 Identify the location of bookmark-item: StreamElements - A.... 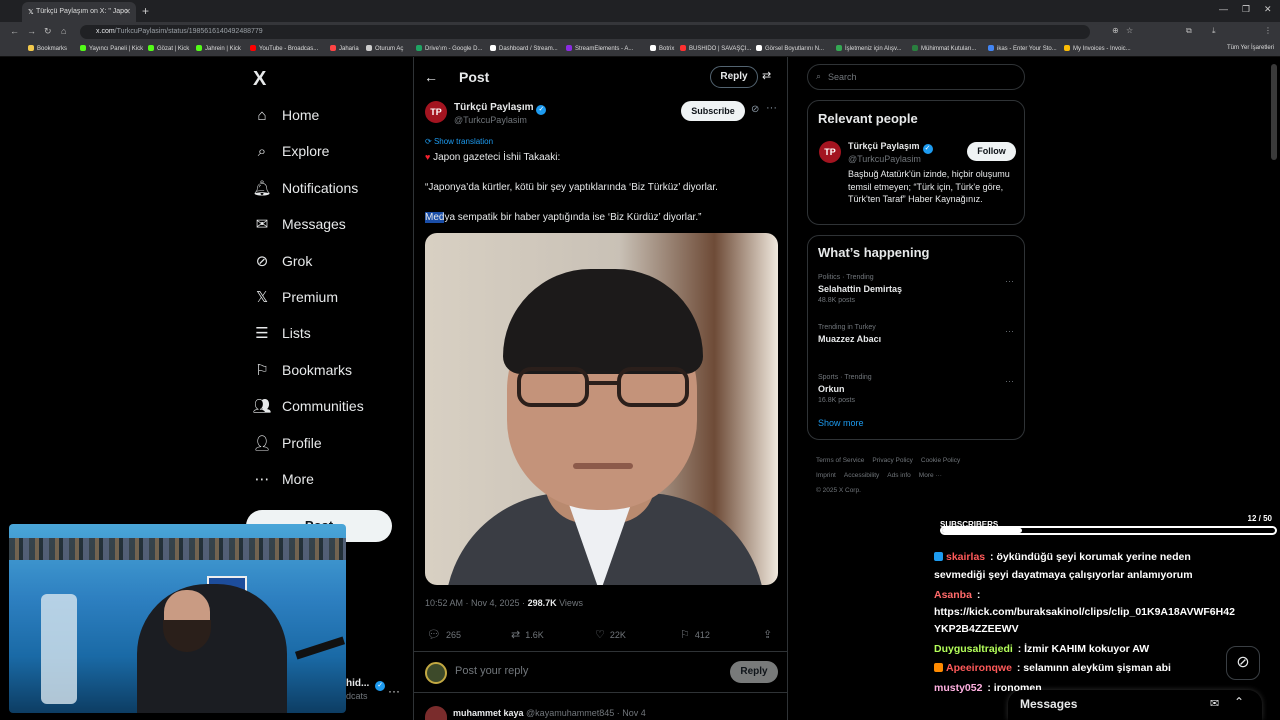
(599, 48).